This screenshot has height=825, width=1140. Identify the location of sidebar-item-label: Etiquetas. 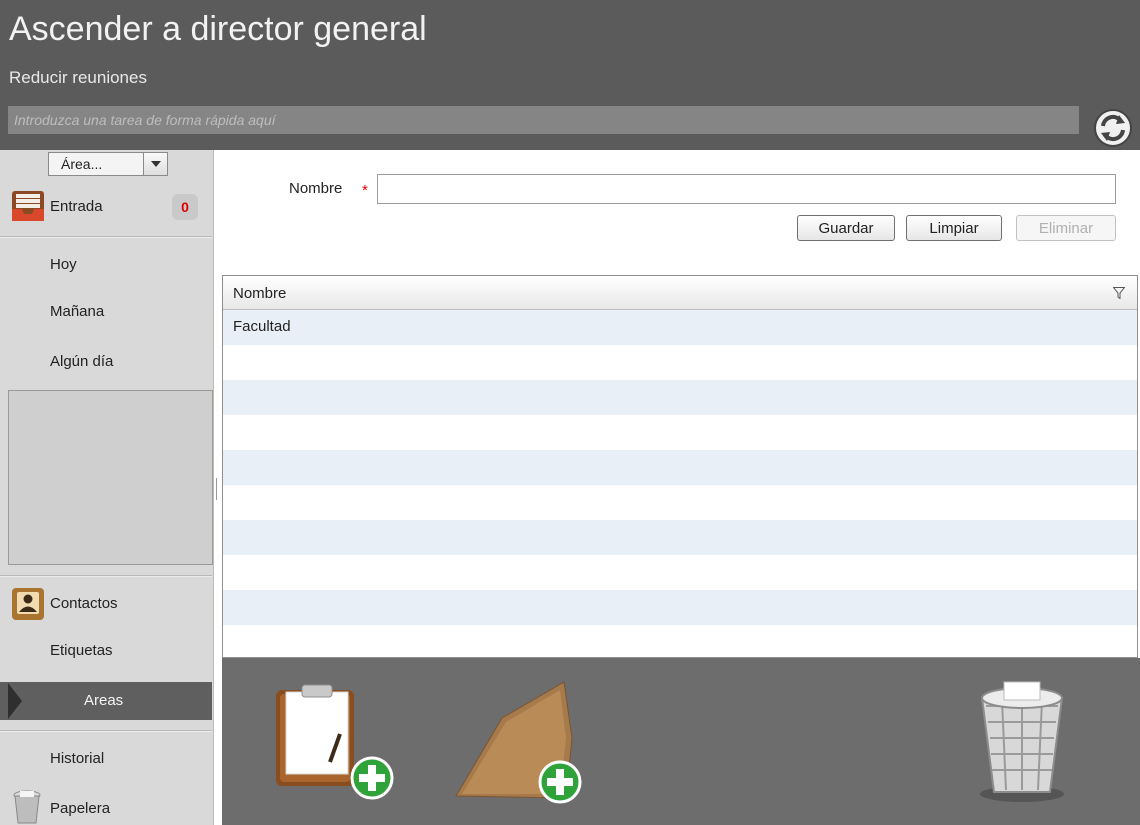
(81, 650).